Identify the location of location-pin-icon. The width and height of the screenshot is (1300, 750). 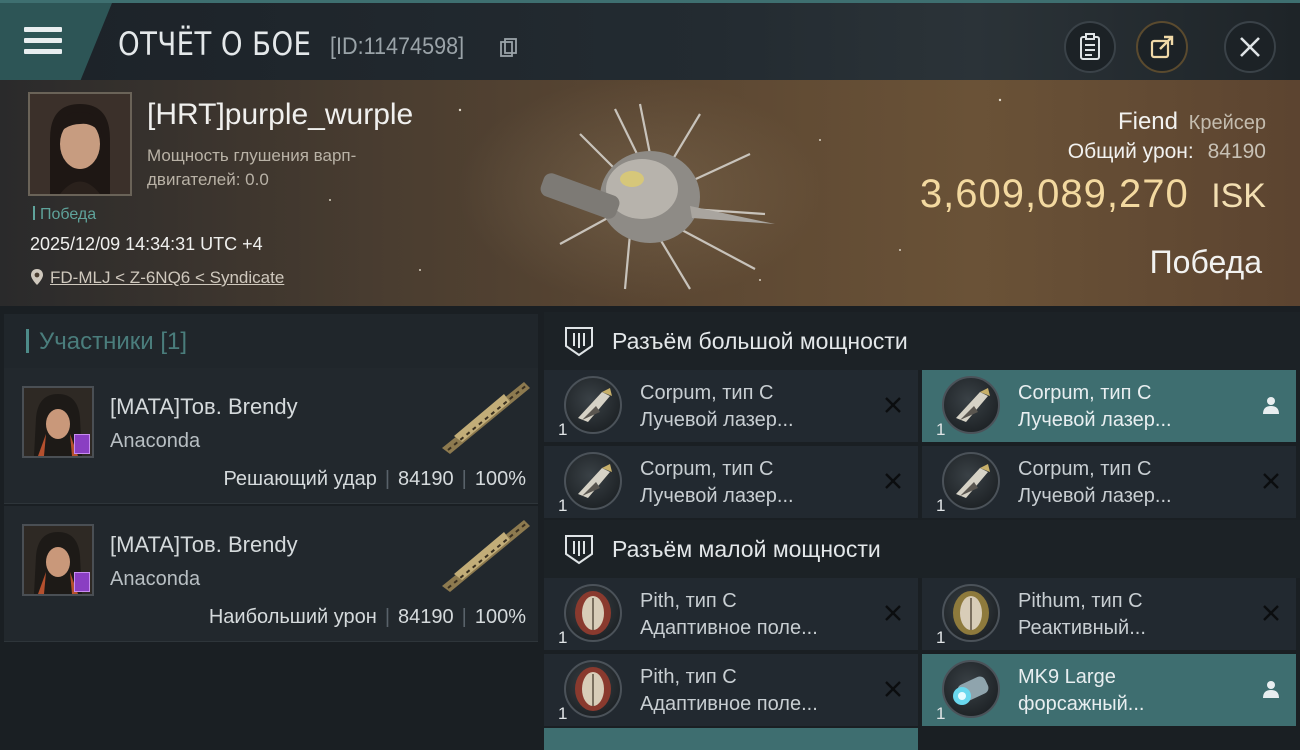
(37, 277).